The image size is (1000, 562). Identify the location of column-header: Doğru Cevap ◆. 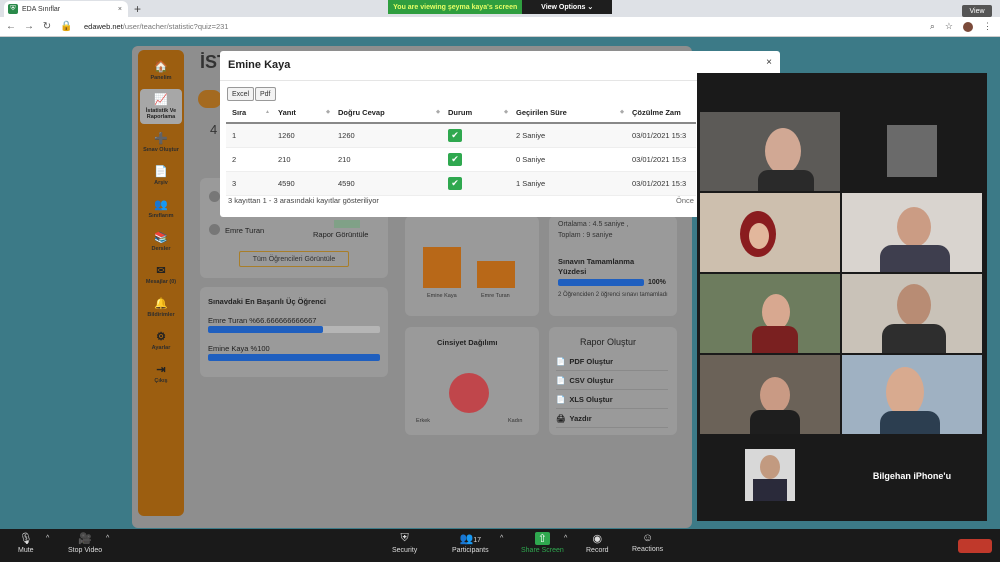
(387, 113).